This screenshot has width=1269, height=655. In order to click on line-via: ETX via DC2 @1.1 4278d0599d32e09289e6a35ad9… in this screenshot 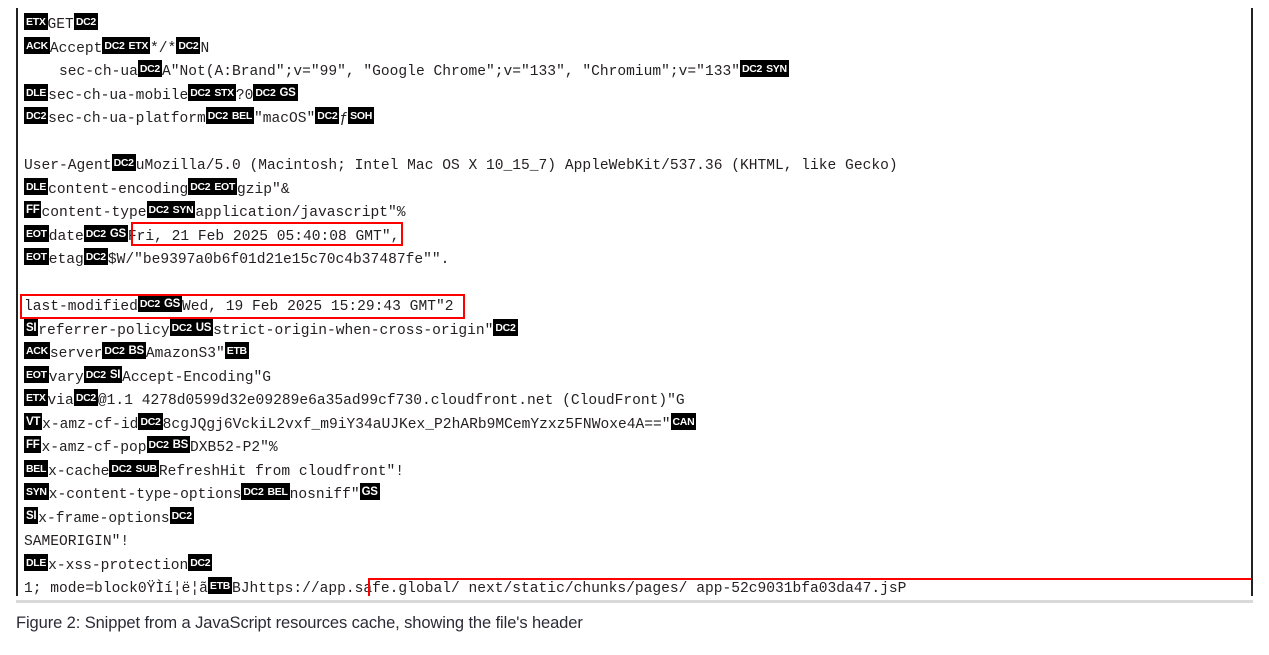, I will do `click(637, 401)`.